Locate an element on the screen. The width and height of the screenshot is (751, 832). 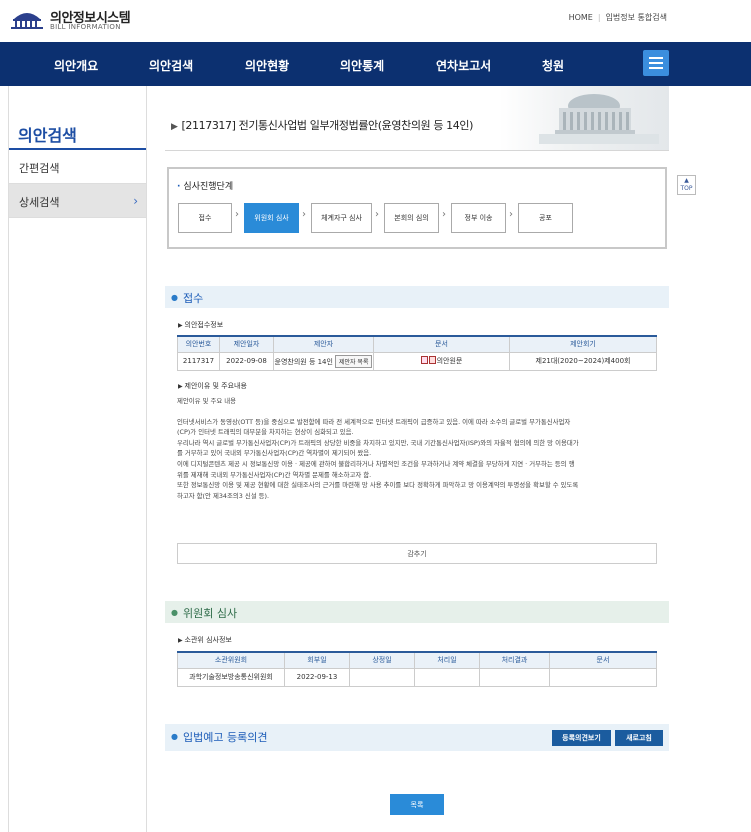
column-header: 제안자 is located at coordinates (323, 344).